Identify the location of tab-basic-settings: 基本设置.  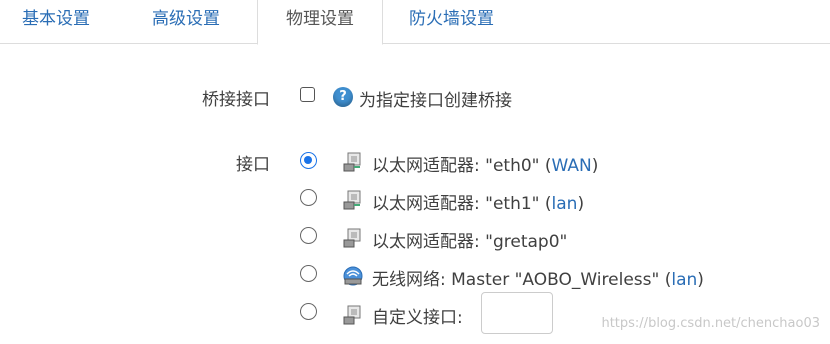
(56, 22).